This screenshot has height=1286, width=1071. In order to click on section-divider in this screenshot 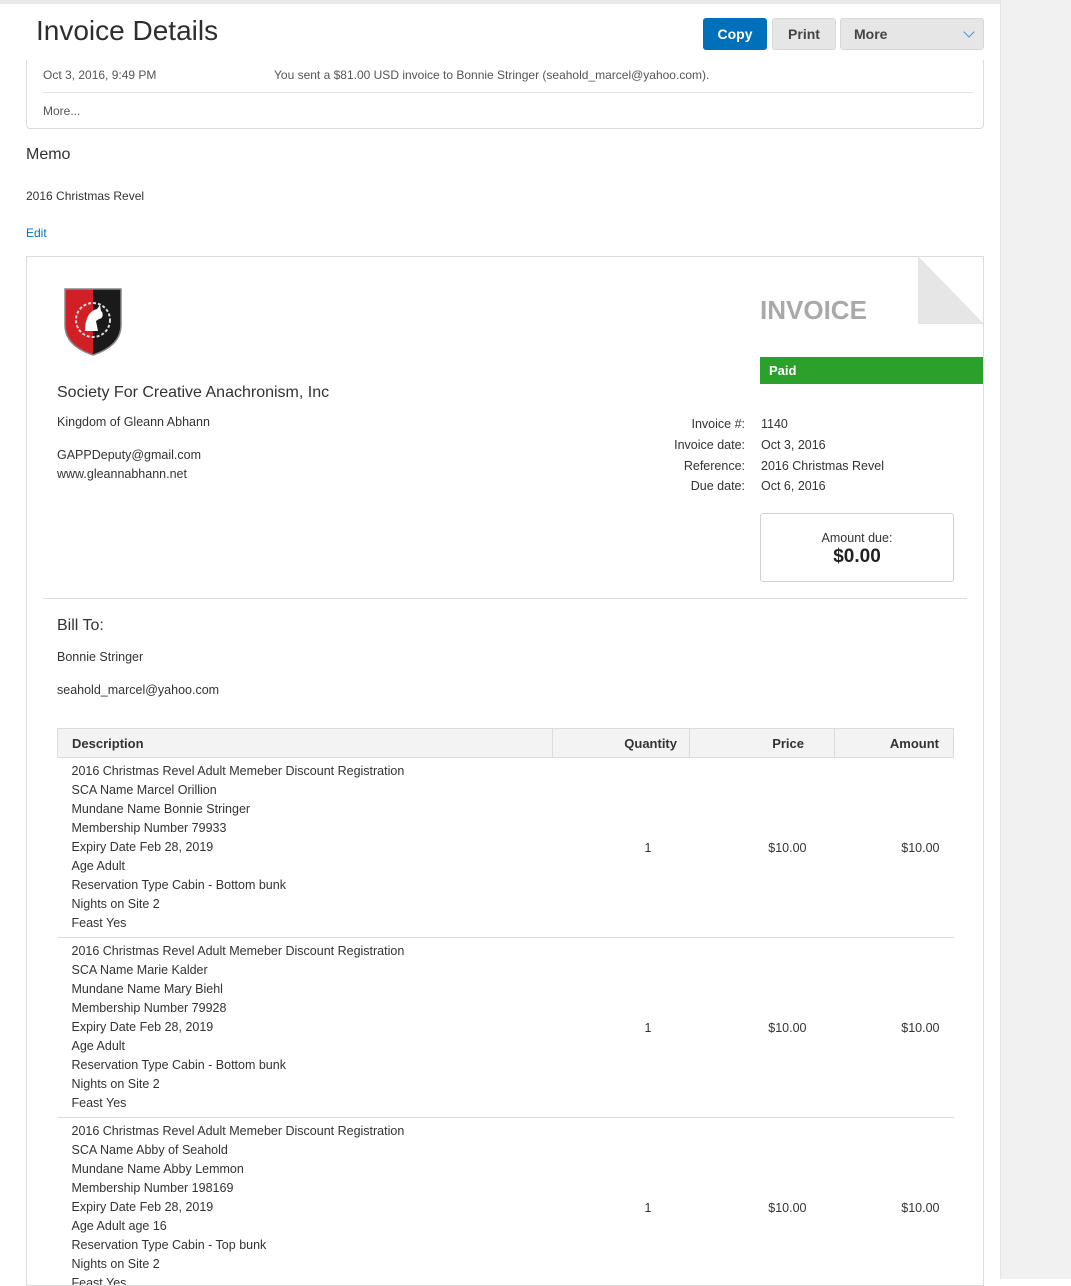, I will do `click(505, 598)`.